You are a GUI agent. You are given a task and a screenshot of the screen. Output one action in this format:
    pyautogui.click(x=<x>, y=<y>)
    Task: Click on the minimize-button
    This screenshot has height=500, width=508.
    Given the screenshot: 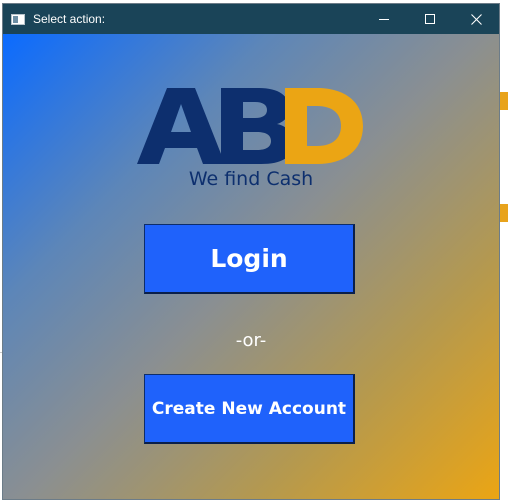 What is the action you would take?
    pyautogui.click(x=384, y=19)
    